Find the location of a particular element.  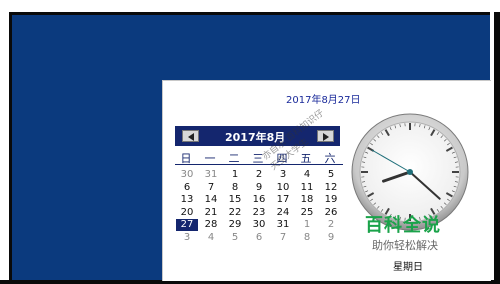

calendar-day: 20 is located at coordinates (187, 213).